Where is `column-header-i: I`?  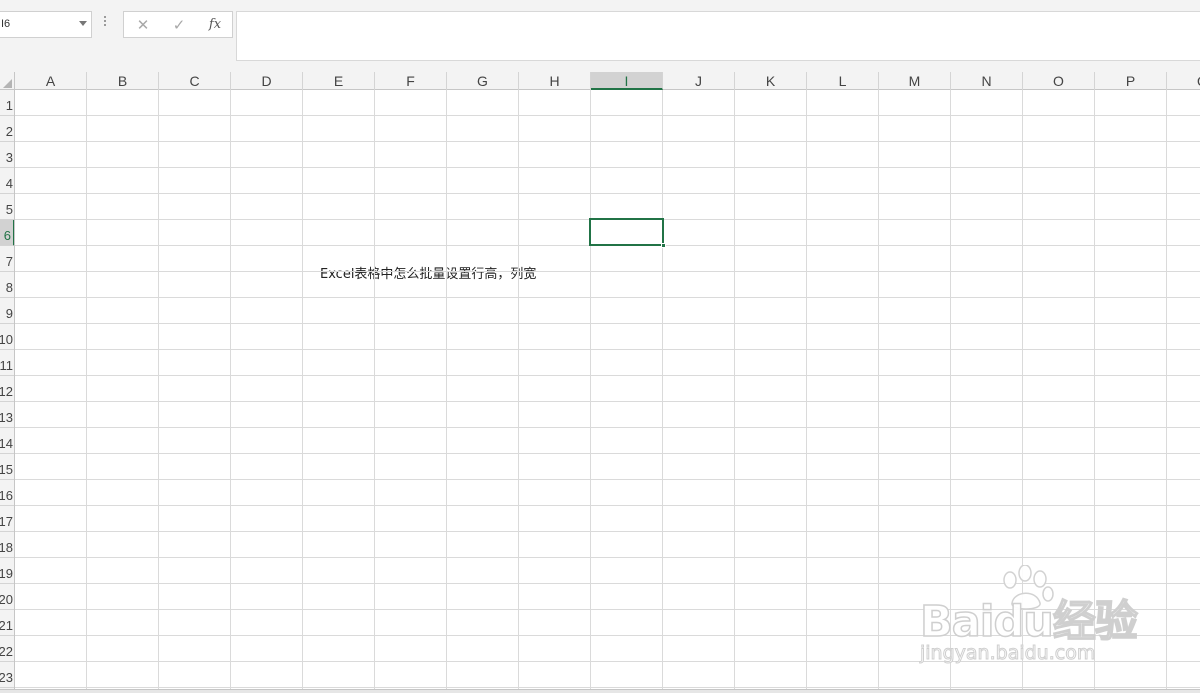
column-header-i: I is located at coordinates (627, 81).